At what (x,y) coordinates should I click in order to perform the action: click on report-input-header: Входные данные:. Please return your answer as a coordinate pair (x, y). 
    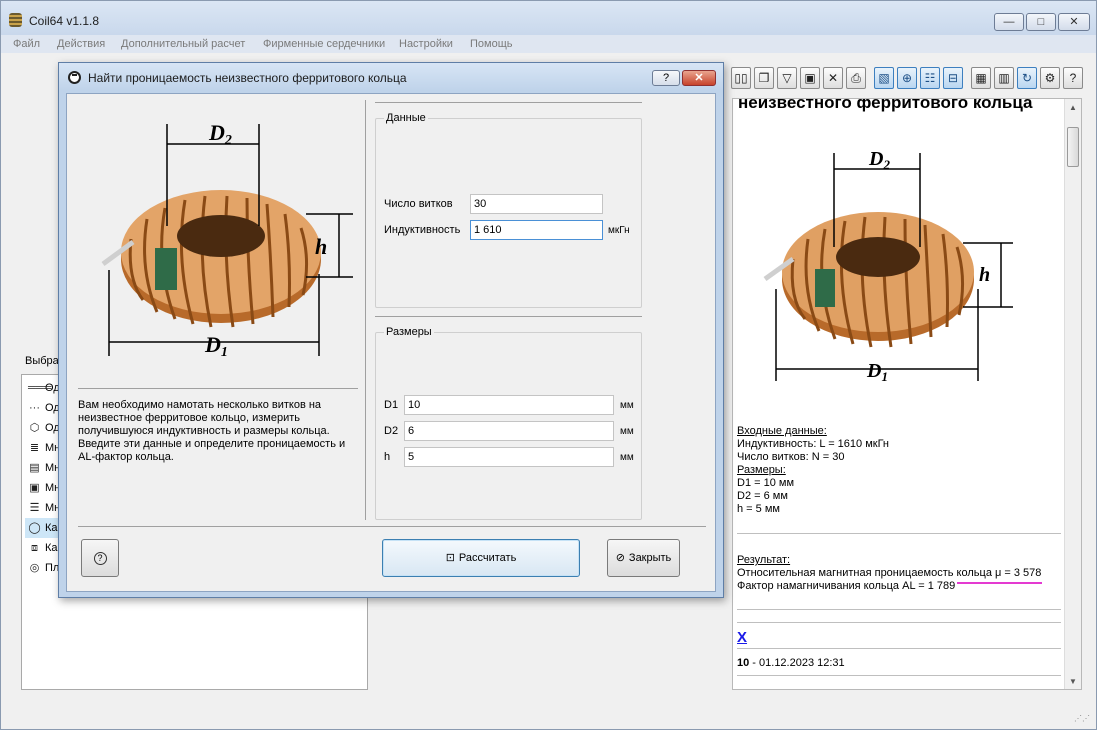
    Looking at the image, I should click on (782, 431).